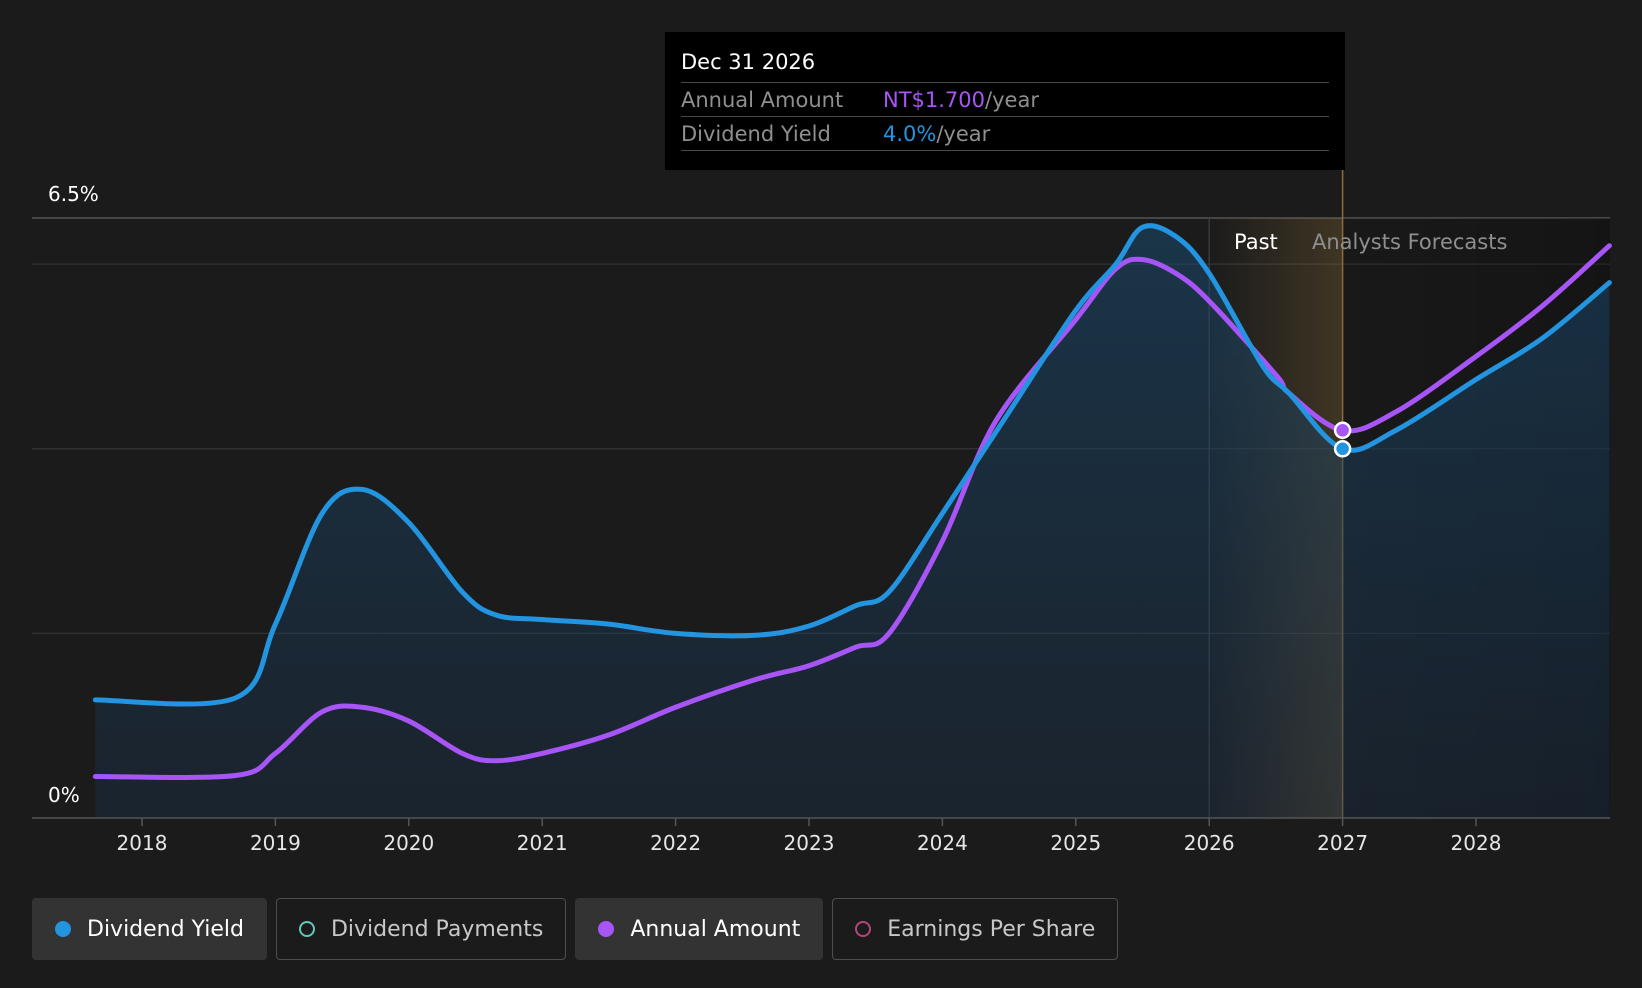  I want to click on dividend-payments-ring-icon, so click(306, 929).